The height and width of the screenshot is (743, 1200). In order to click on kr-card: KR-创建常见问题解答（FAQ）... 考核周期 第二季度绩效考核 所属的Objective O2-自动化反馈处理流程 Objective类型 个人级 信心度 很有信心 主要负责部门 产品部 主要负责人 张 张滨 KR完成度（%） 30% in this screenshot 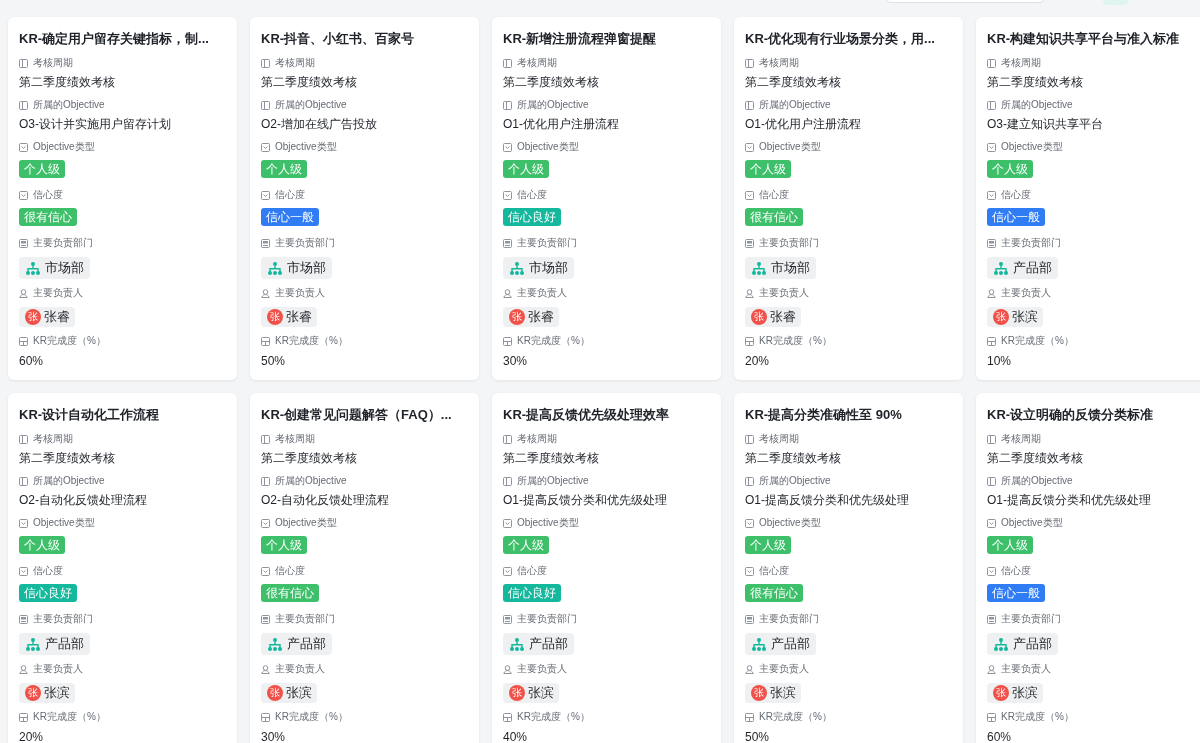, I will do `click(364, 568)`.